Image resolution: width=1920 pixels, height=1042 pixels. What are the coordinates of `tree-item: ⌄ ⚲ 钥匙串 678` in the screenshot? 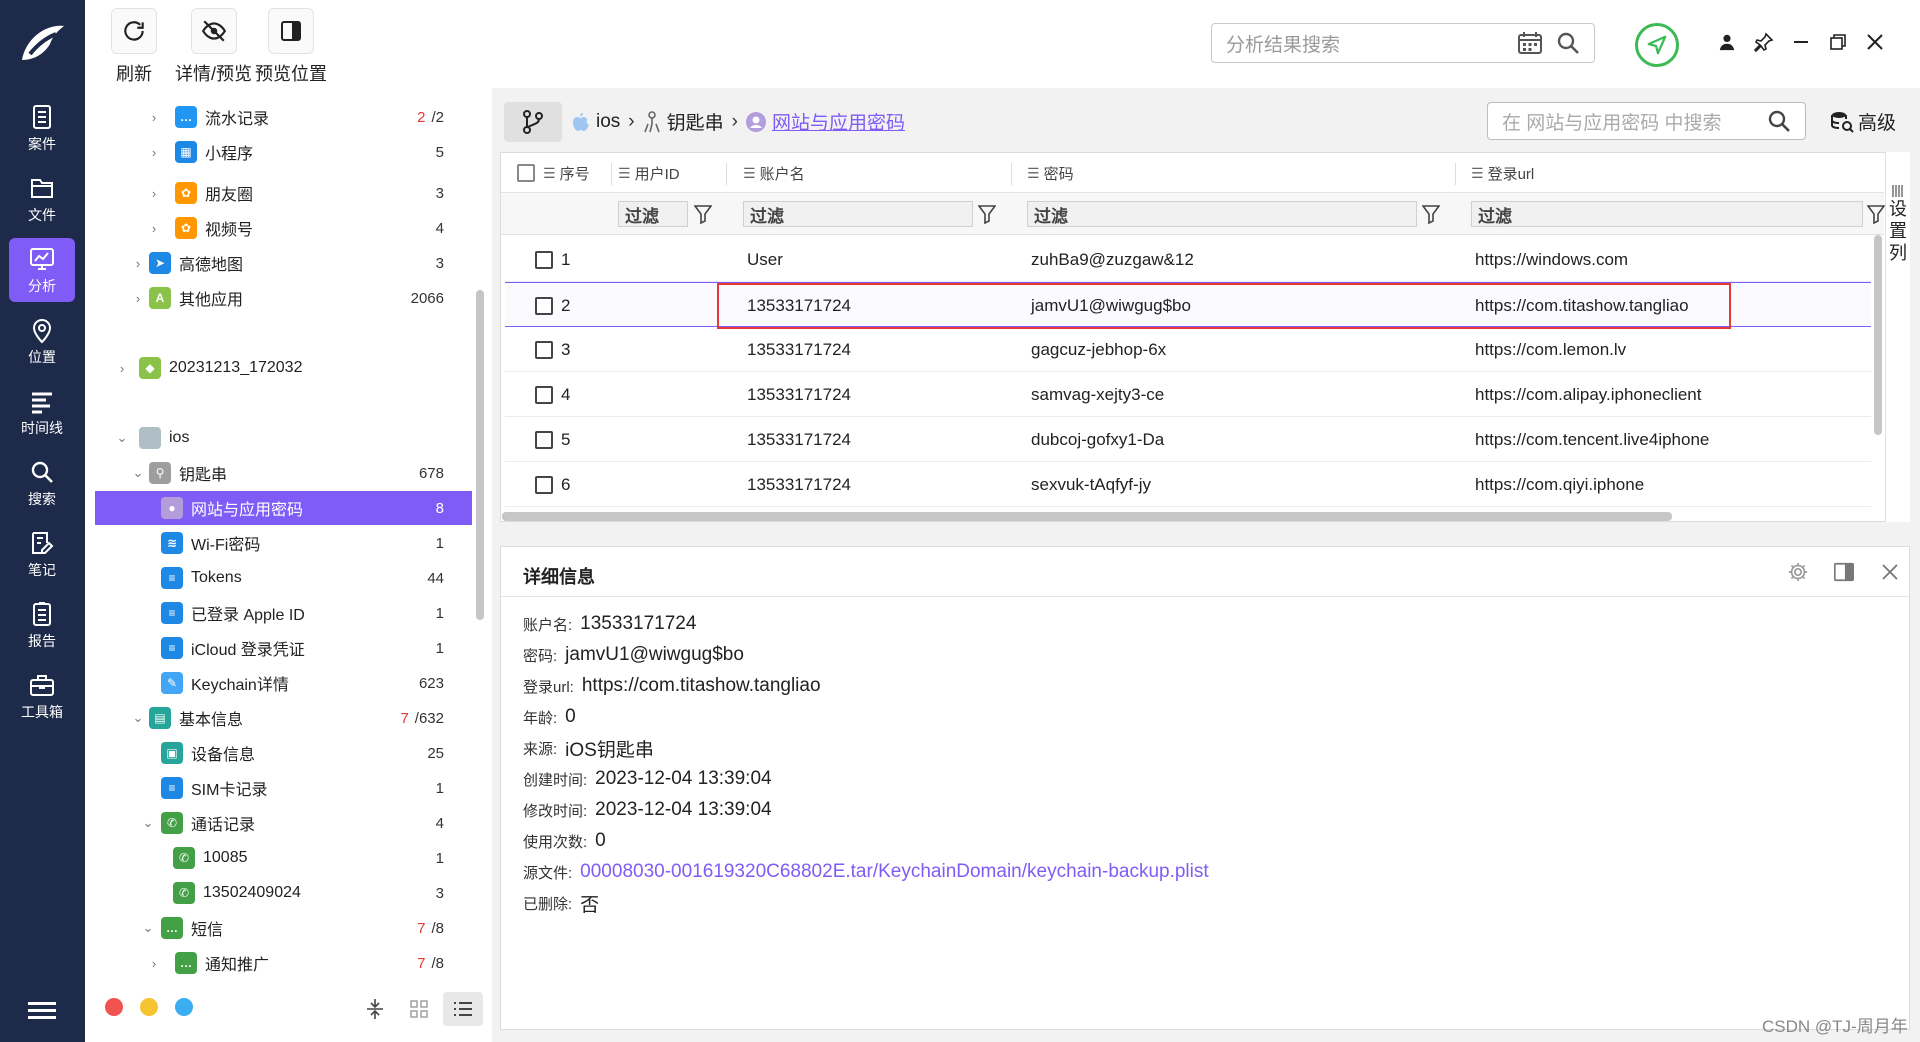 It's located at (283, 473).